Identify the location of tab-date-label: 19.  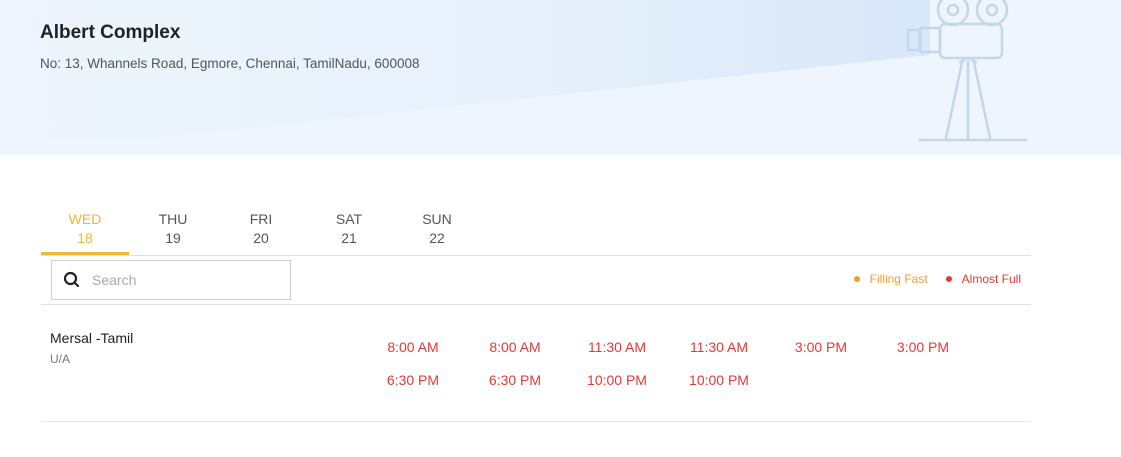
(173, 238).